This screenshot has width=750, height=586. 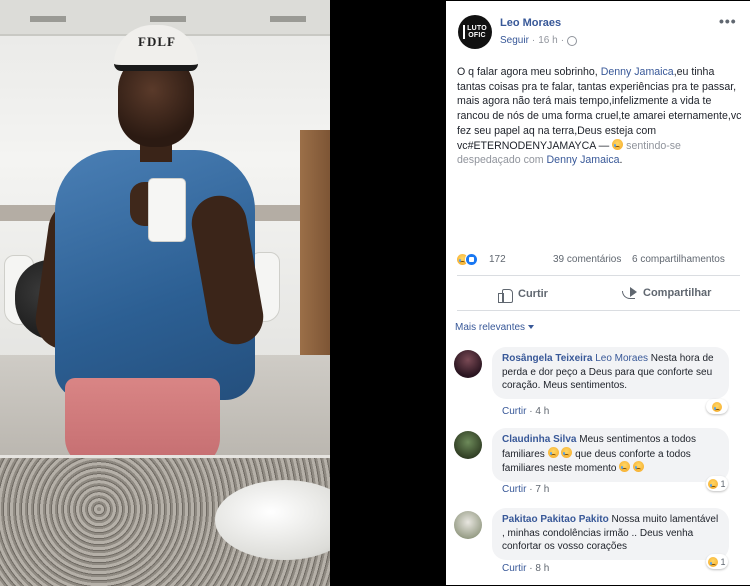 What do you see at coordinates (497, 259) in the screenshot?
I see `reaction-count: 172` at bounding box center [497, 259].